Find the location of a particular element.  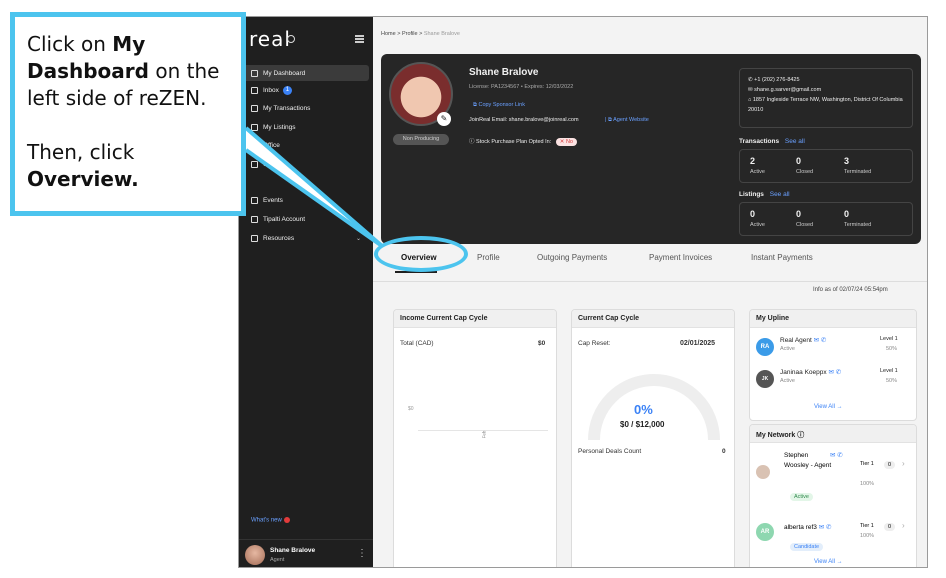

pointer-edge-bottom is located at coordinates (314, 198).